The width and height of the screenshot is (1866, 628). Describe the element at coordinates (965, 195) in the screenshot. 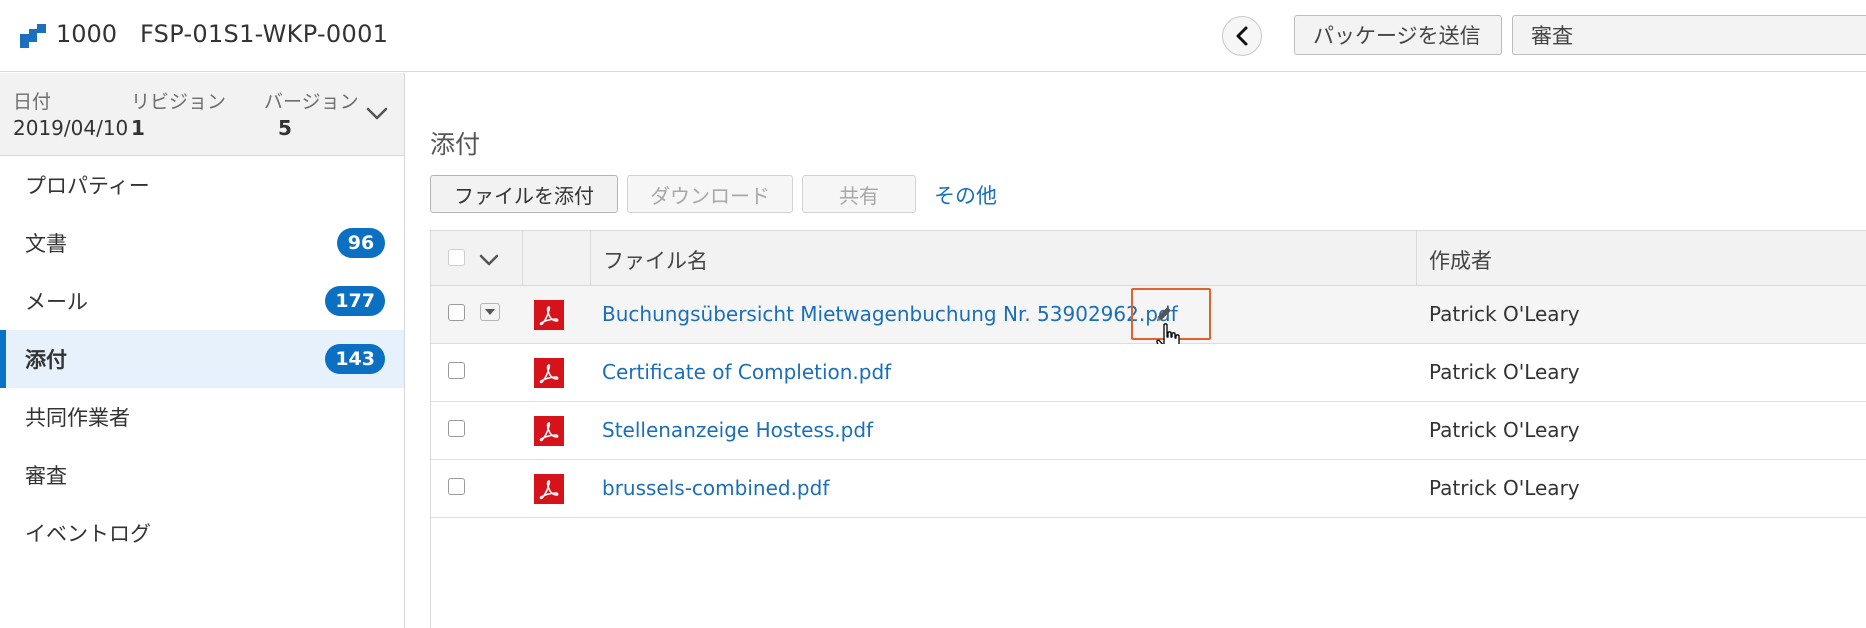

I see `more-link: その他` at that location.